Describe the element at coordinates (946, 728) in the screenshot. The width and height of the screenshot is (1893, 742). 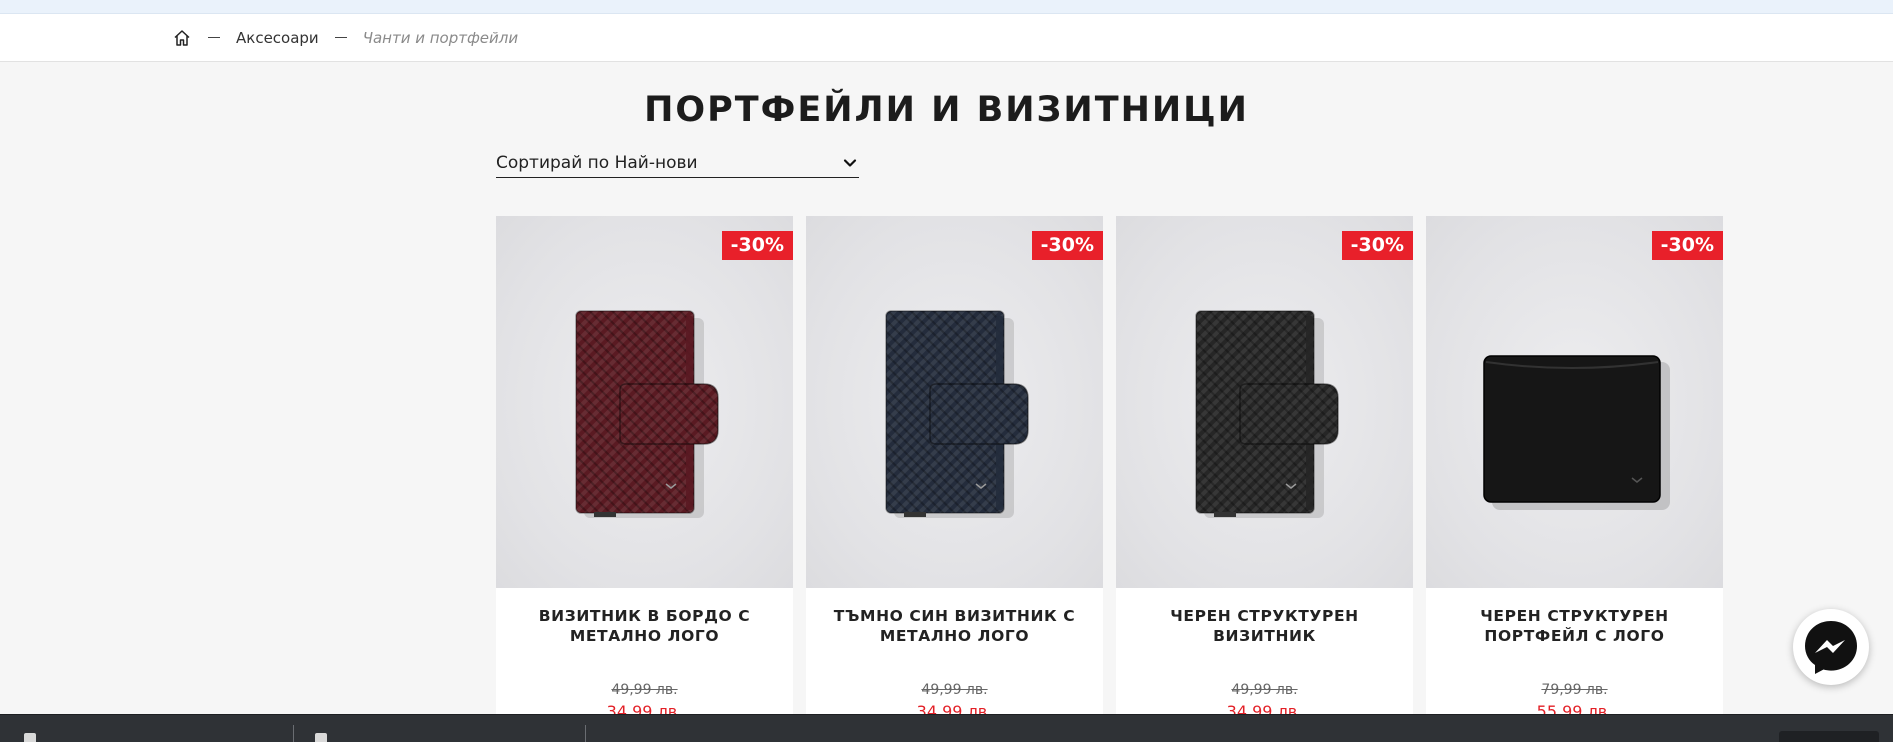
I see `bottom-bar` at that location.